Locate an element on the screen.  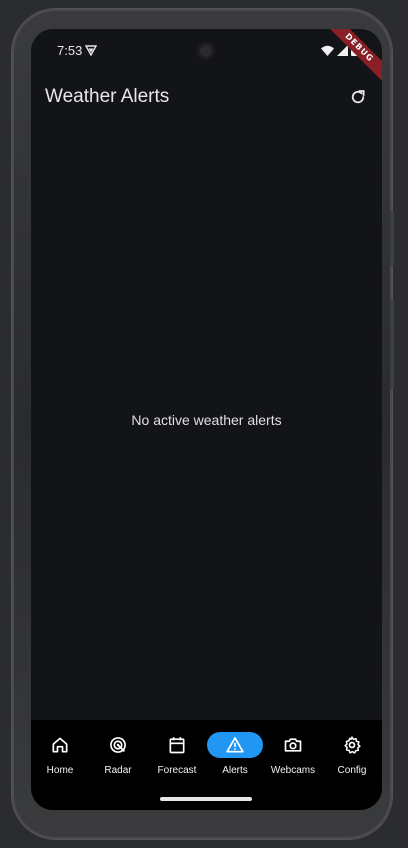
nav-item-home: Home is located at coordinates (60, 756).